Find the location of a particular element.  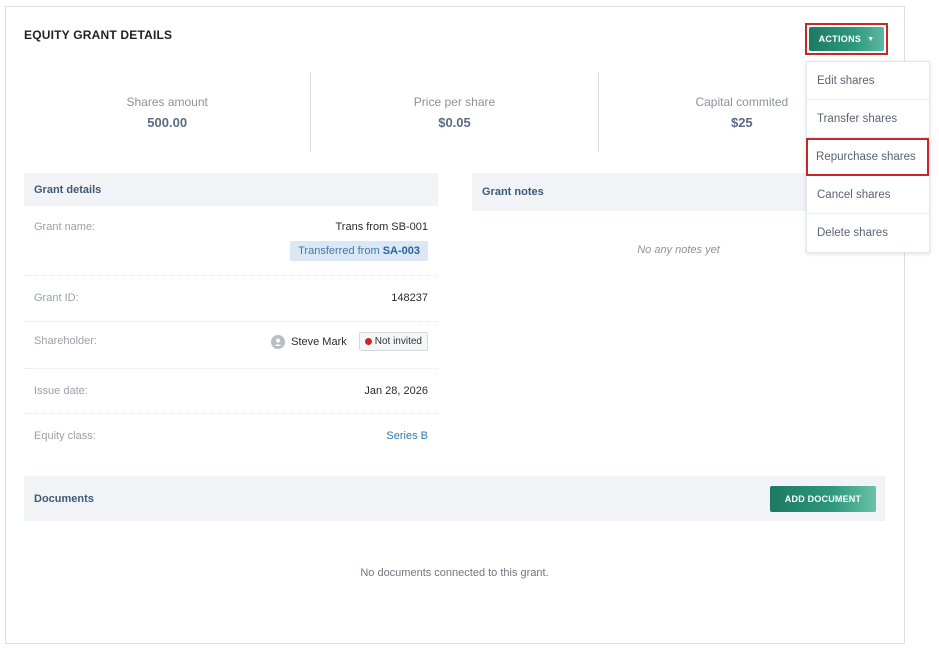

grant-id-label: Grant ID: is located at coordinates (56, 298).